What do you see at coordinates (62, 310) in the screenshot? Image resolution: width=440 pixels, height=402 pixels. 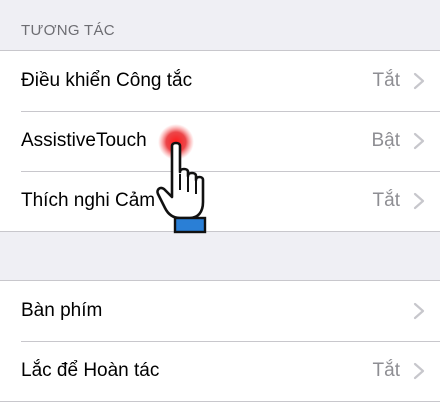 I see `row-label: Bàn phím` at bounding box center [62, 310].